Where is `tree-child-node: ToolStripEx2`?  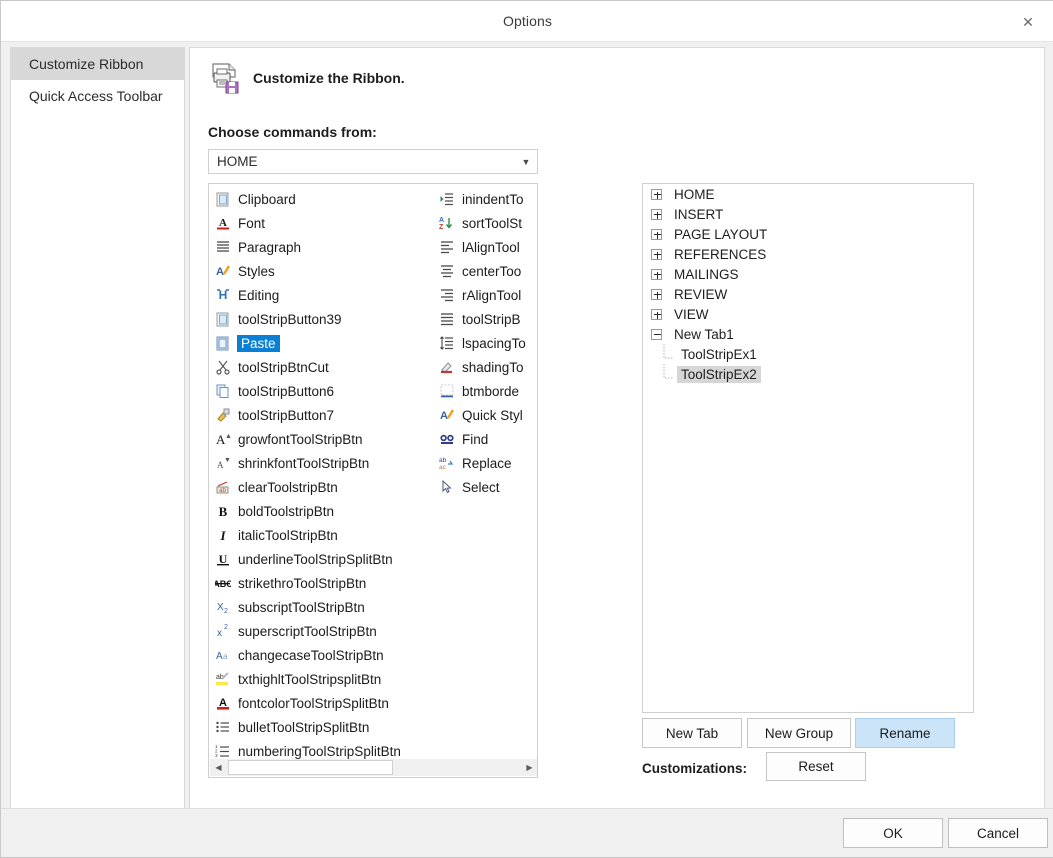
tree-child-node: ToolStripEx2 is located at coordinates (808, 374).